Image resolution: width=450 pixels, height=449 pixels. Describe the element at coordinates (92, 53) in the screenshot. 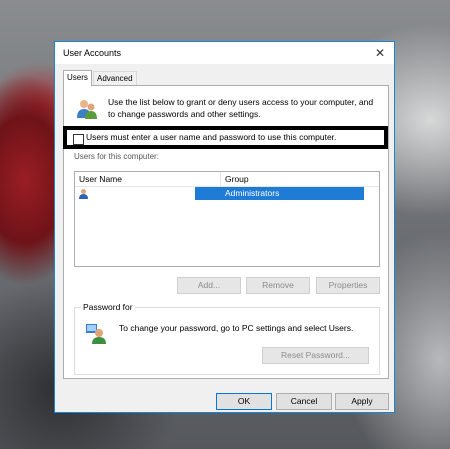

I see `window-title: User Accounts` at that location.